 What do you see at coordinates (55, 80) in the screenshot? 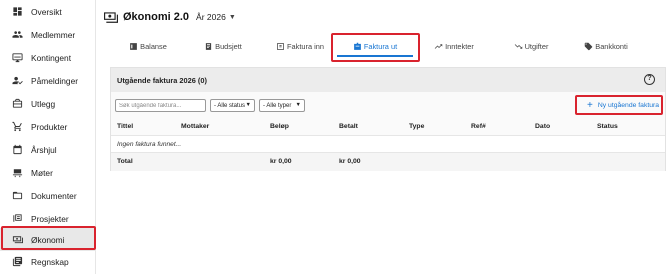
I see `sidebar-item-label: Påmeldinger` at bounding box center [55, 80].